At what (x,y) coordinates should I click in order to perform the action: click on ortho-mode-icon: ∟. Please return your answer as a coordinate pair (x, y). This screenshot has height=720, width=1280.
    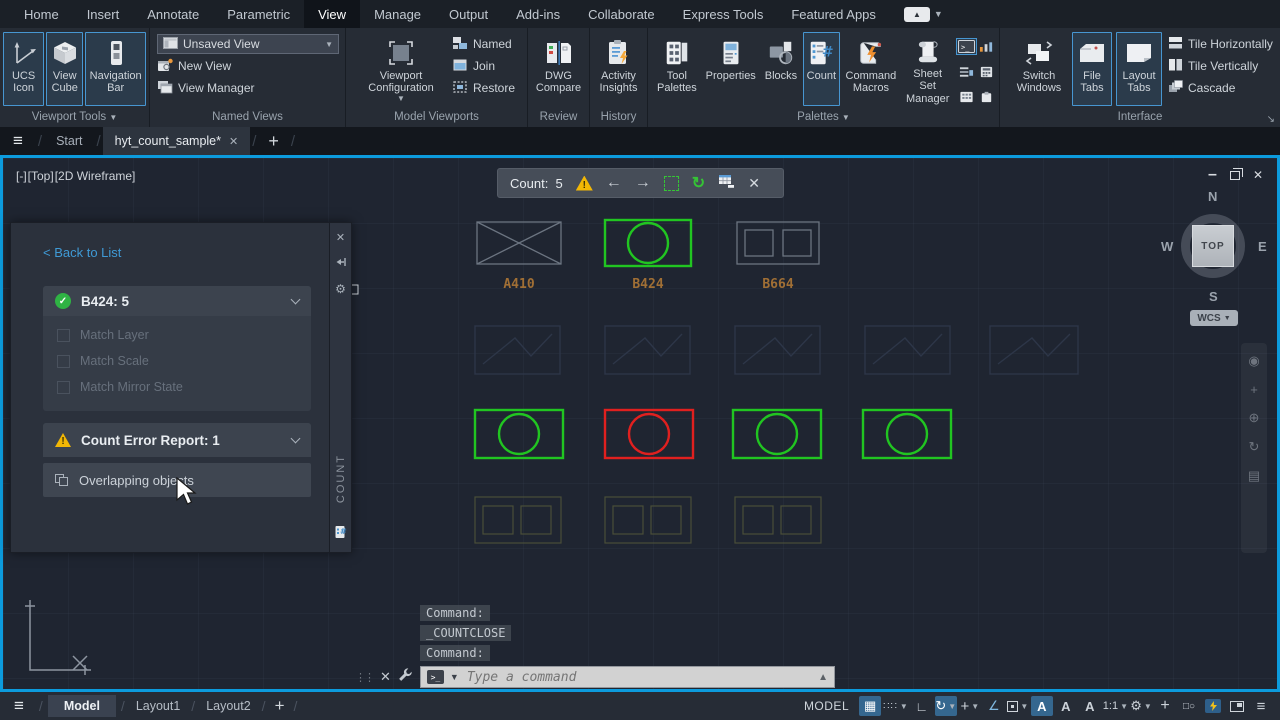
    Looking at the image, I should click on (922, 706).